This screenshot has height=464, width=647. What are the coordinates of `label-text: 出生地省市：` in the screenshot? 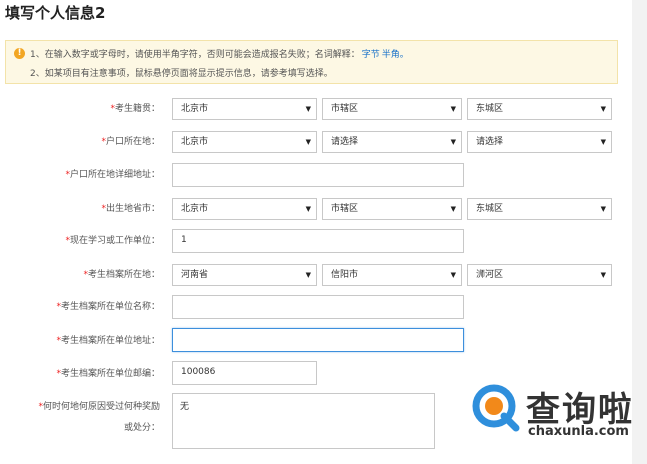 It's located at (132, 209).